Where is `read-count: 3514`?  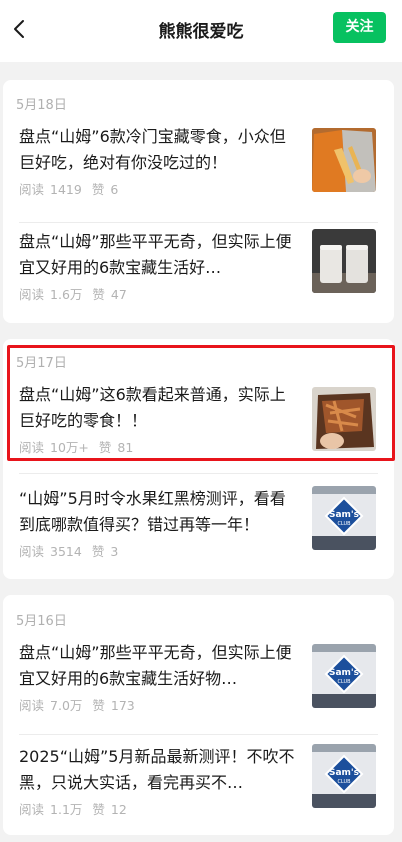
read-count: 3514 is located at coordinates (66, 551).